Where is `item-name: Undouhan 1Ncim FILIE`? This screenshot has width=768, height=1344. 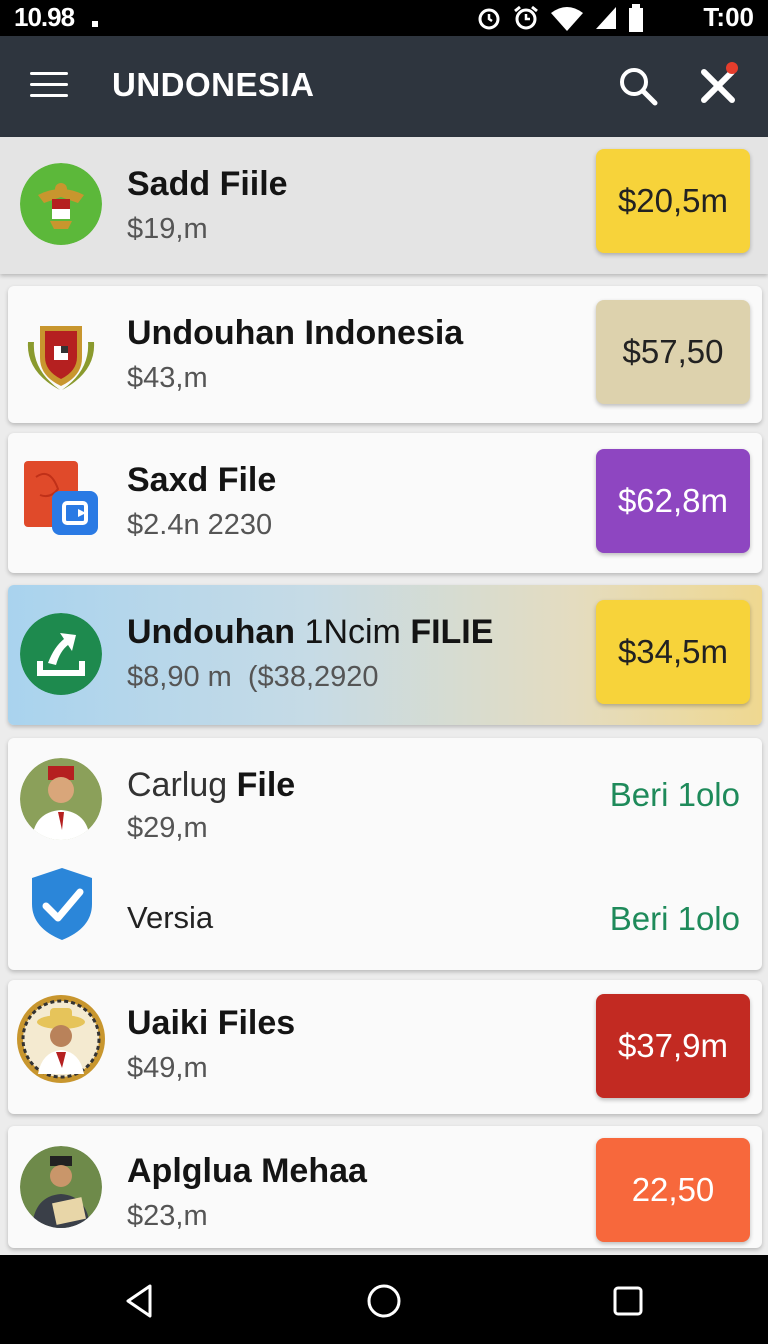 item-name: Undouhan 1Ncim FILIE is located at coordinates (310, 632).